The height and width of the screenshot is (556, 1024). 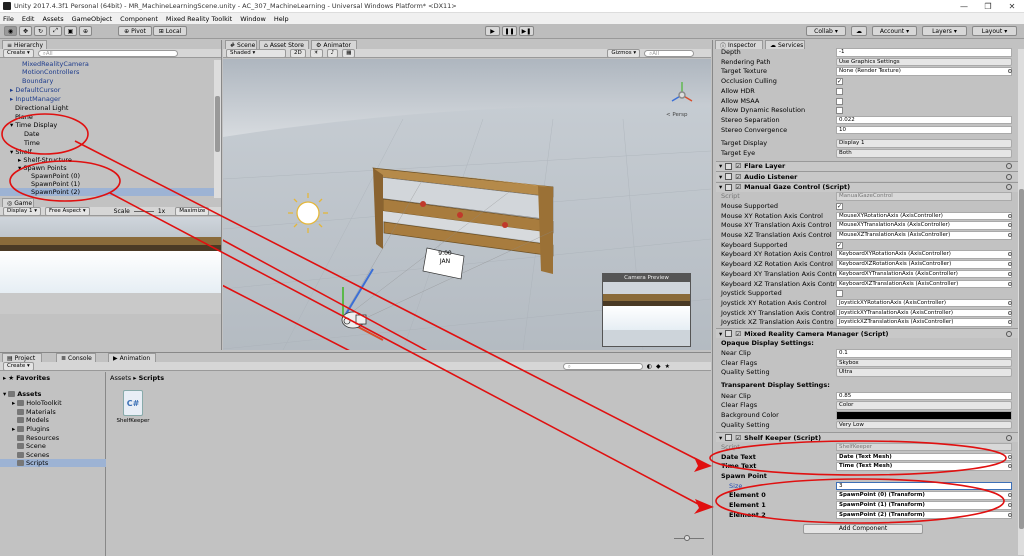 What do you see at coordinates (32, 134) in the screenshot?
I see `hier-item: Date` at bounding box center [32, 134].